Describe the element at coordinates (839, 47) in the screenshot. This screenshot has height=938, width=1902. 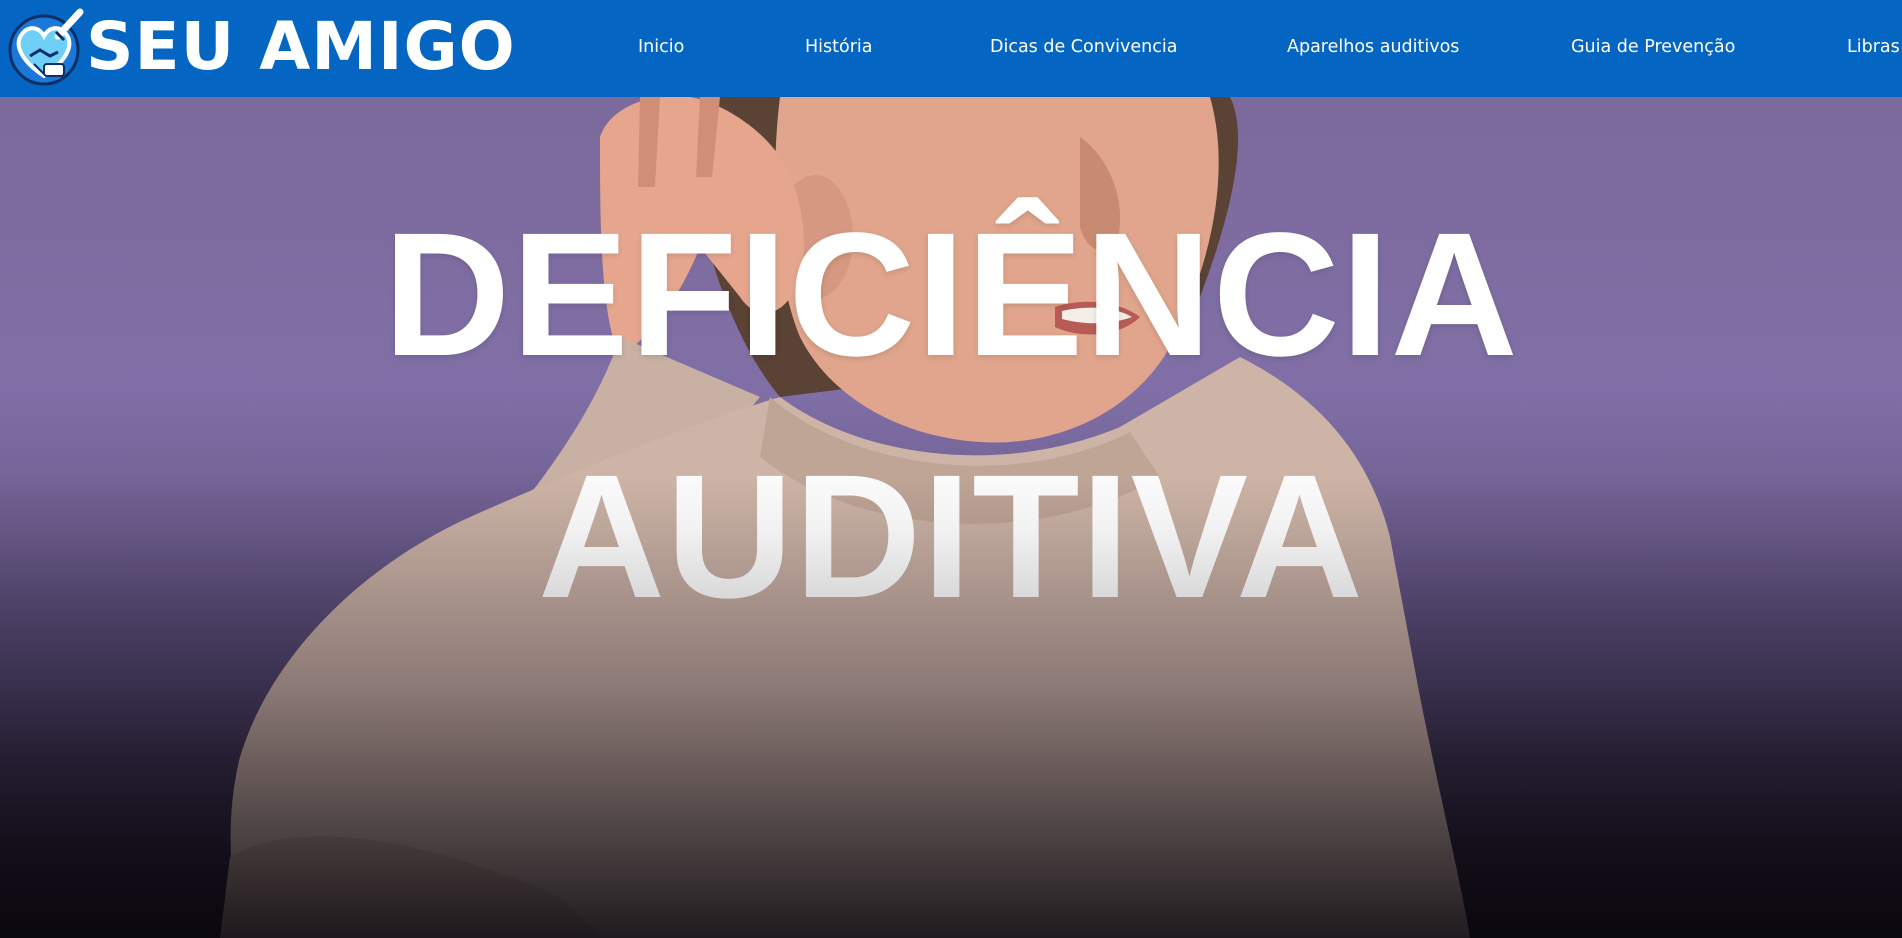
I see `nav-item-historia: História` at that location.